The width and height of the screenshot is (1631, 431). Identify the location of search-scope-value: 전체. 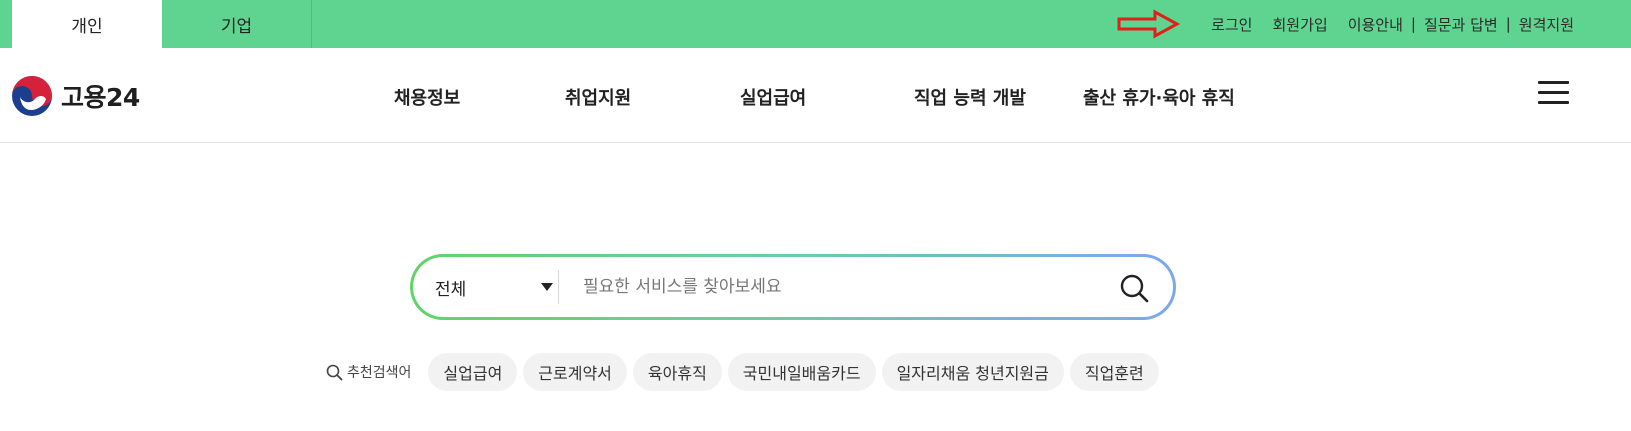
(451, 289).